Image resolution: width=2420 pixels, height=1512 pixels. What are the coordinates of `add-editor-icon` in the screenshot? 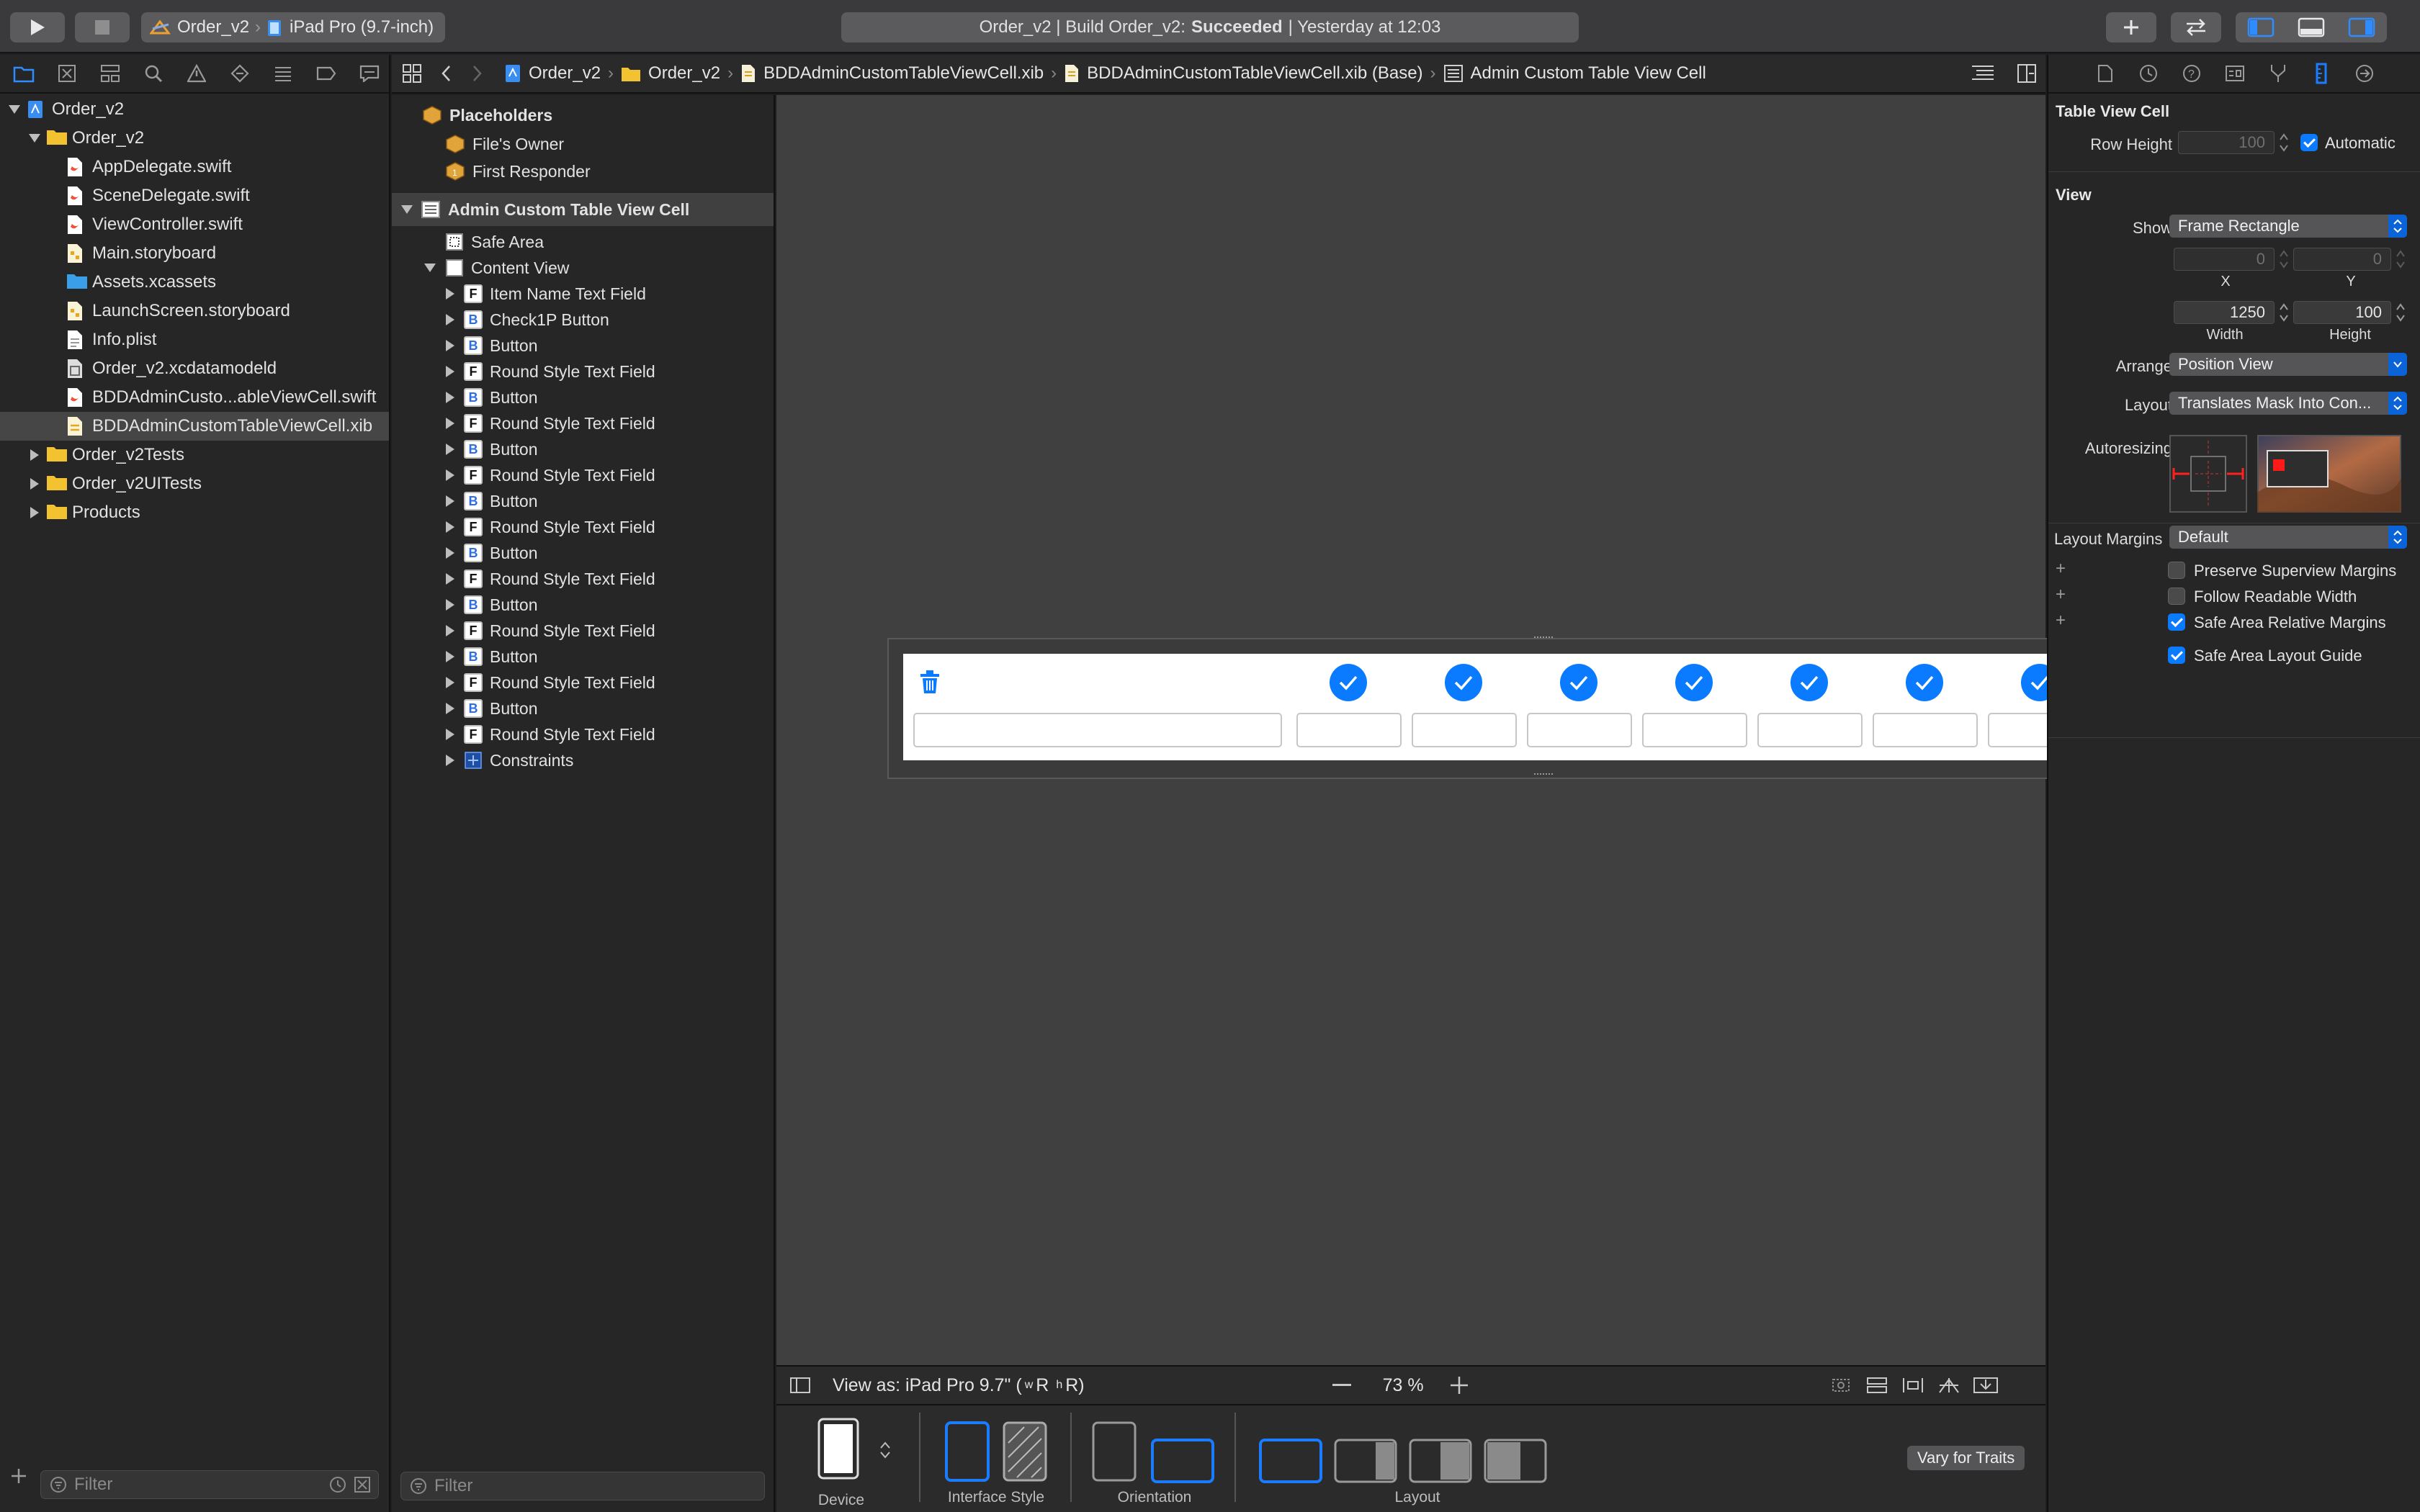 It's located at (2027, 73).